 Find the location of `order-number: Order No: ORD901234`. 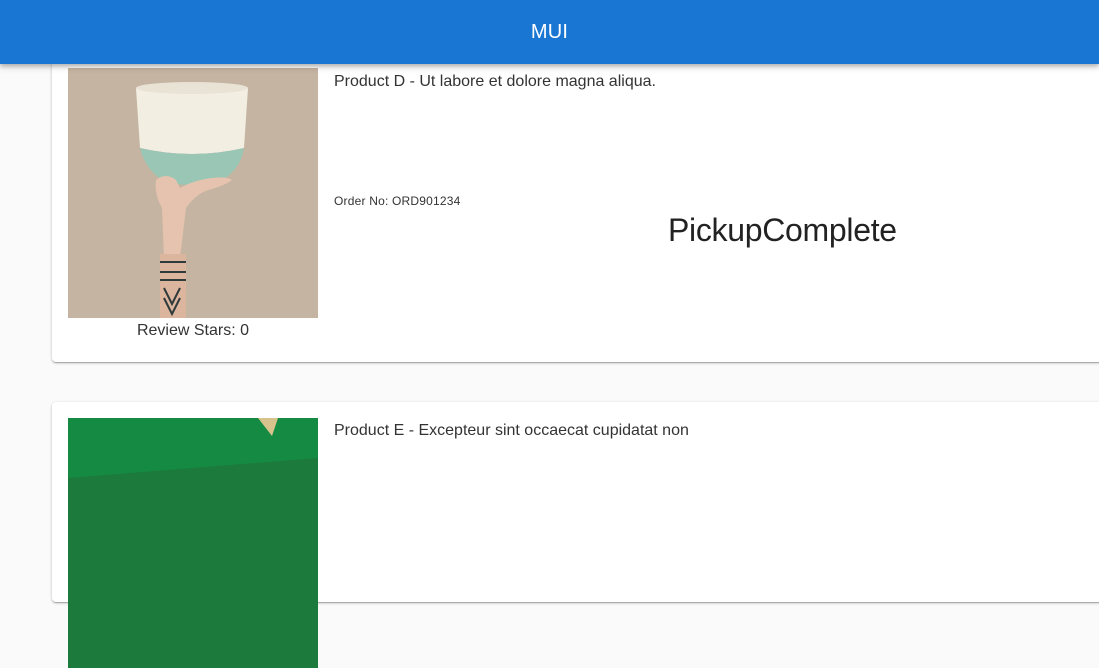

order-number: Order No: ORD901234 is located at coordinates (397, 201).